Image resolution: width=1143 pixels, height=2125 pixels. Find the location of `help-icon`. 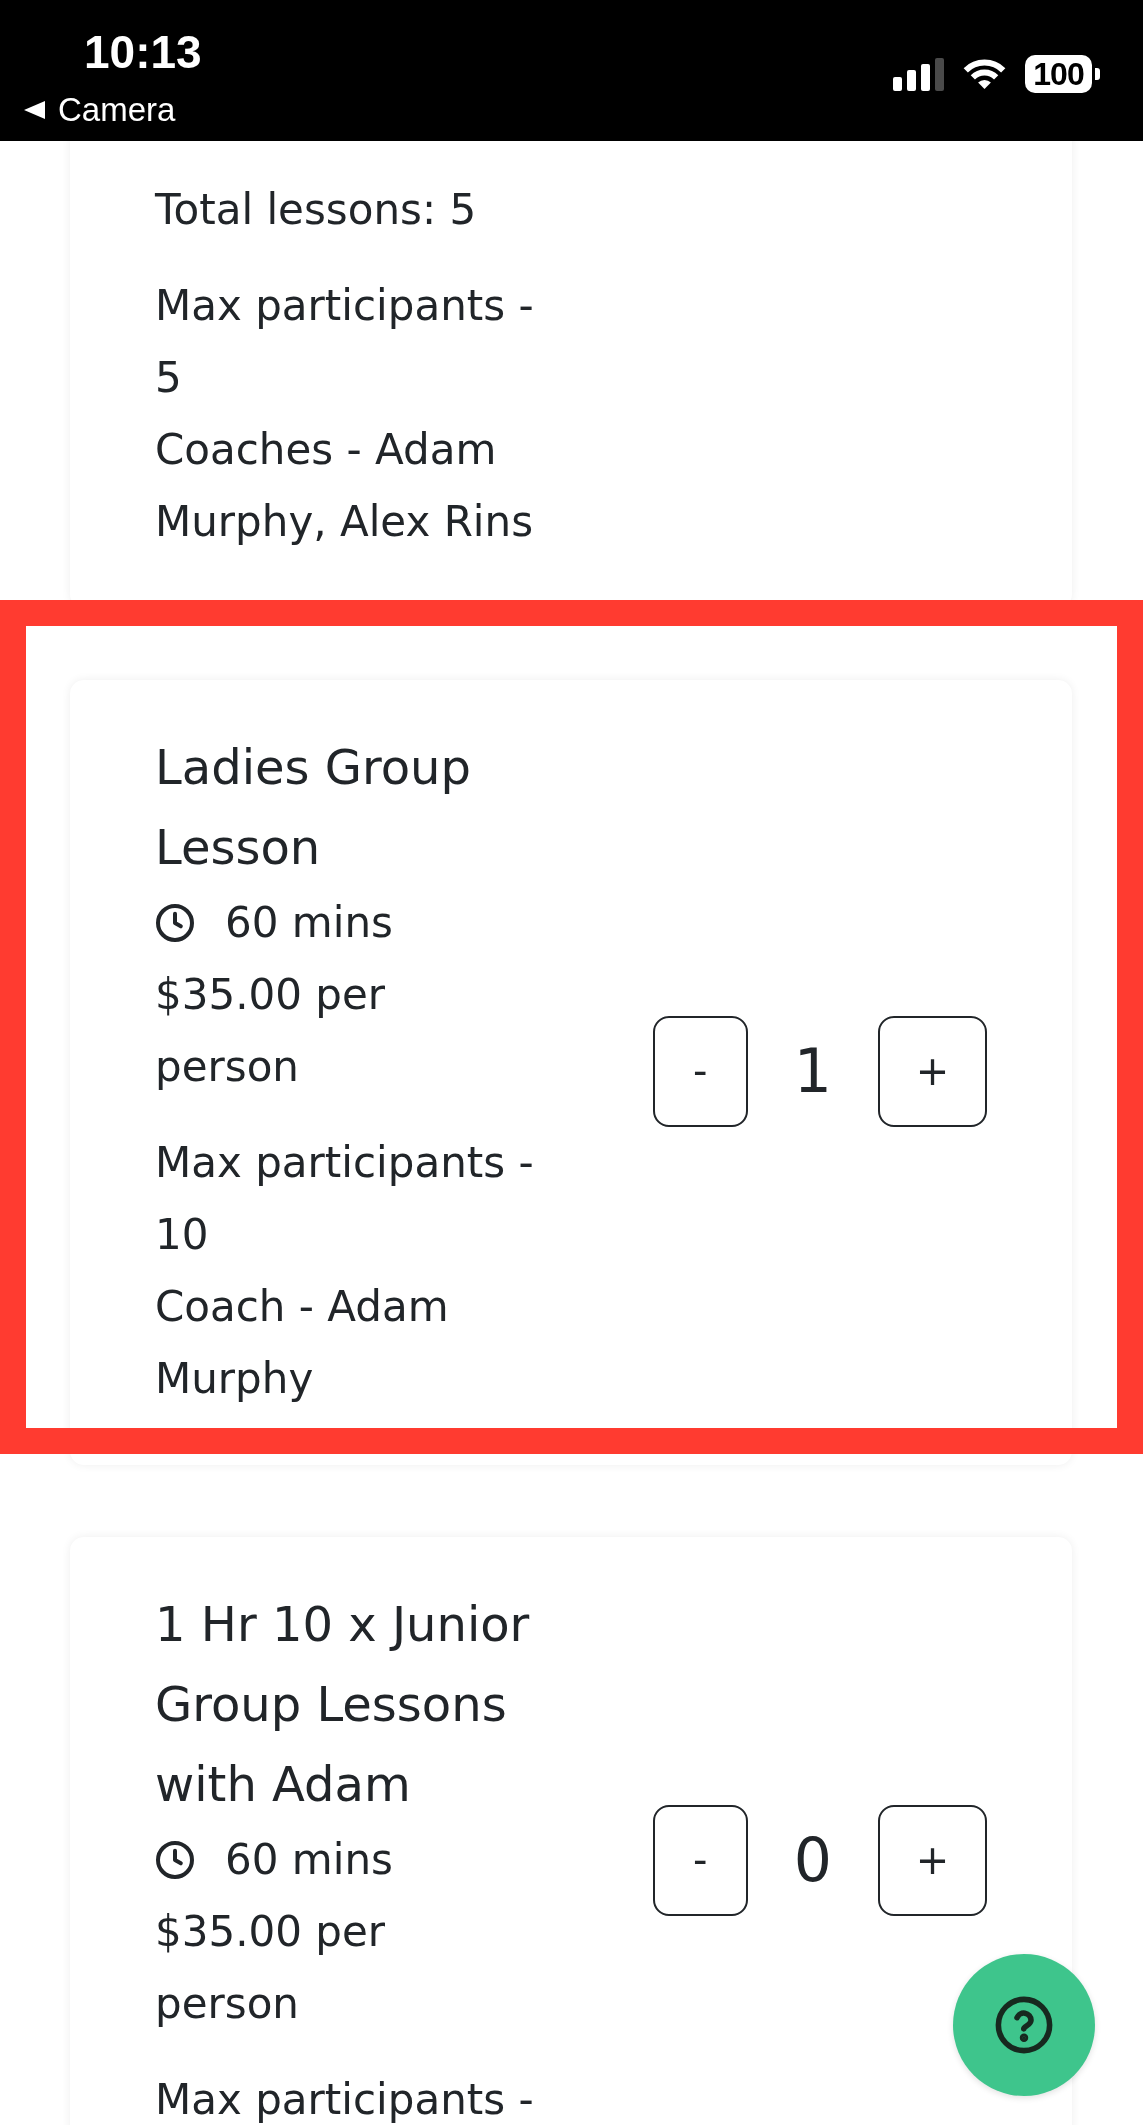

help-icon is located at coordinates (1024, 2025).